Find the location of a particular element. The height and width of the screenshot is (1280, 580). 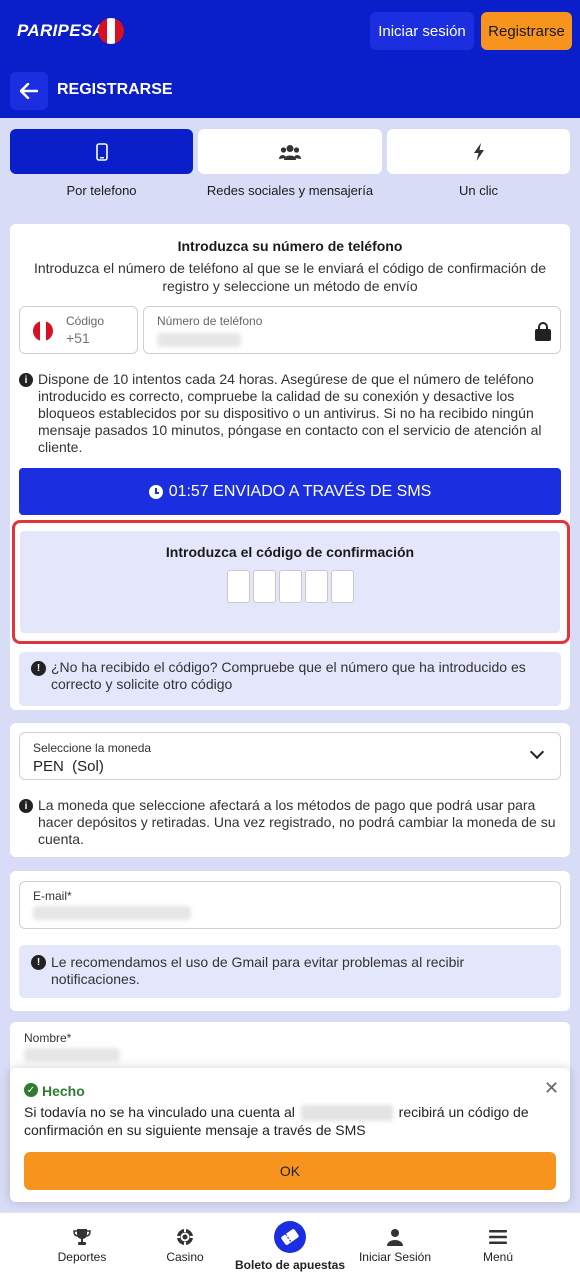

tab-one-click is located at coordinates (478, 151).